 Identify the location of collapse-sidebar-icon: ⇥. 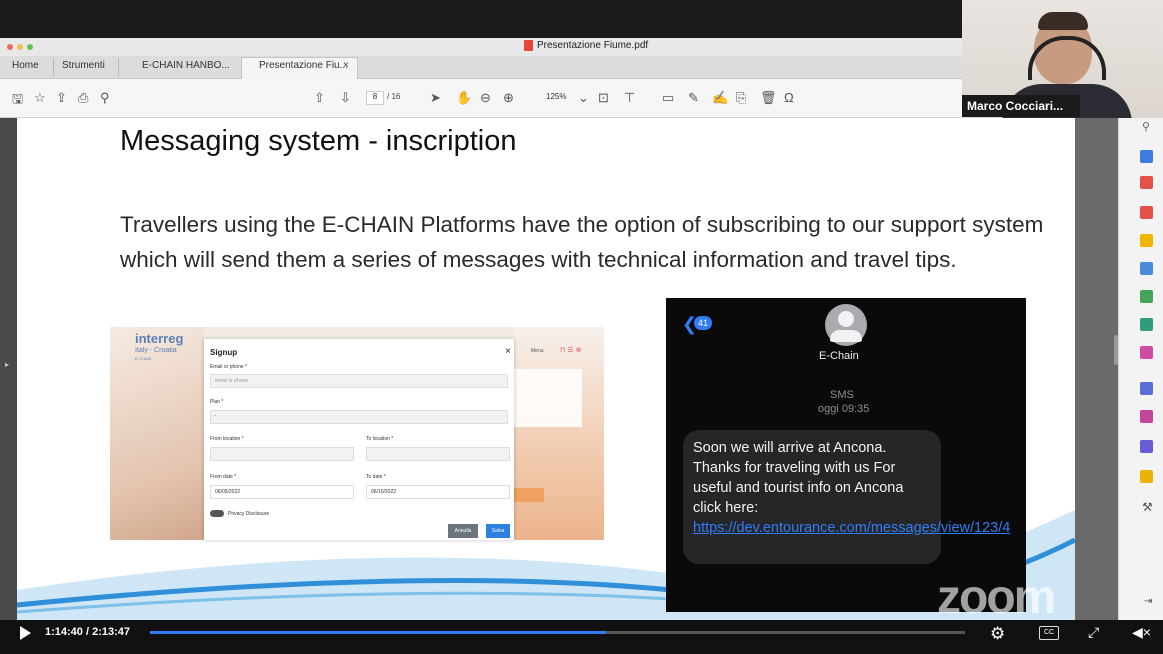
(1148, 601).